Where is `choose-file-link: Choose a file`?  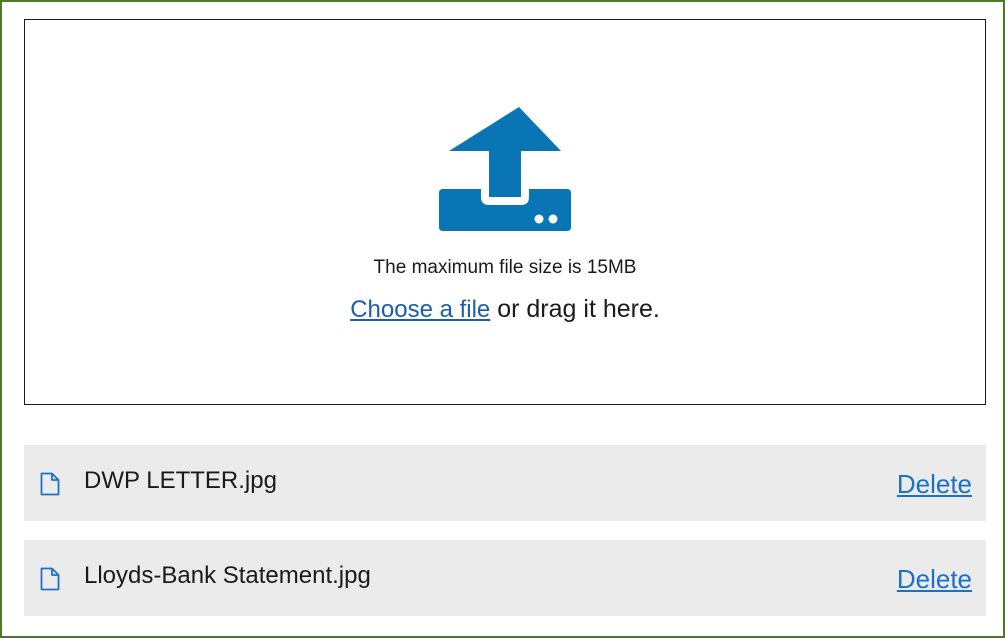
choose-file-link: Choose a file is located at coordinates (420, 309).